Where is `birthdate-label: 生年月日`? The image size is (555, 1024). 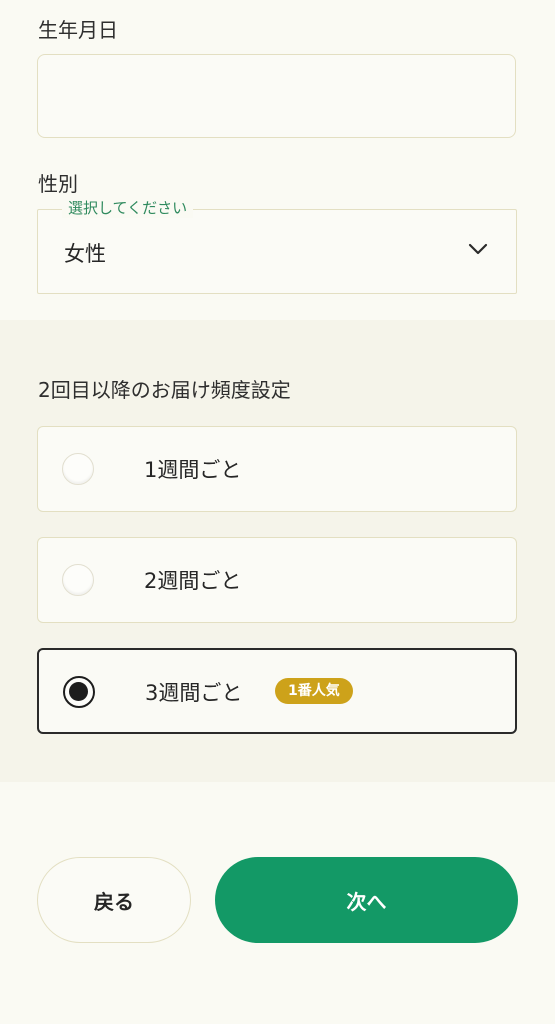
birthdate-label: 生年月日 is located at coordinates (78, 30).